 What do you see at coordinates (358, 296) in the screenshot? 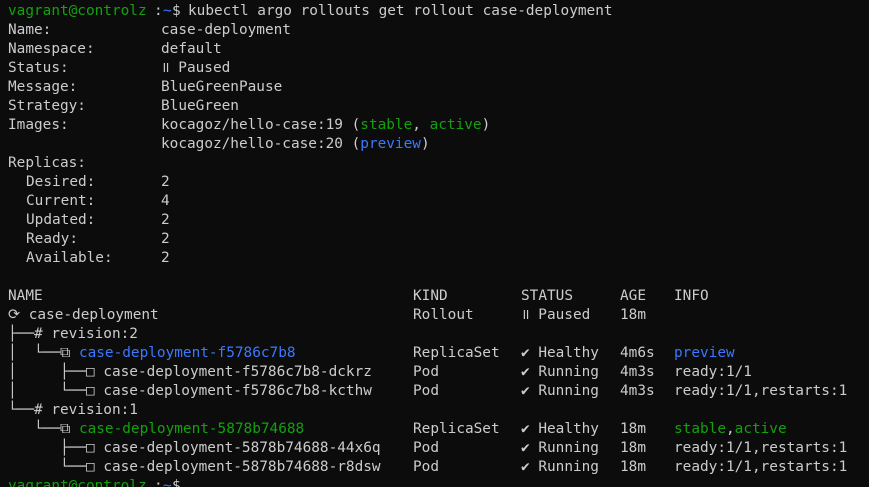
I see `table-header-row: NAME KIND STATUS AGE INFO` at bounding box center [358, 296].